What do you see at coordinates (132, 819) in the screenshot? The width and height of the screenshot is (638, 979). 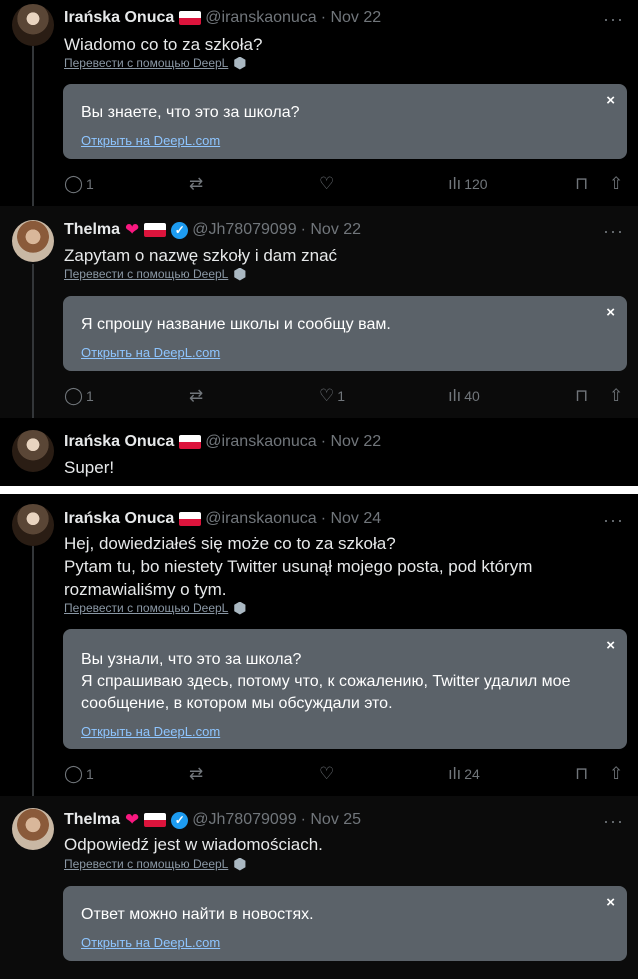 I see `heart-icon: ❤` at bounding box center [132, 819].